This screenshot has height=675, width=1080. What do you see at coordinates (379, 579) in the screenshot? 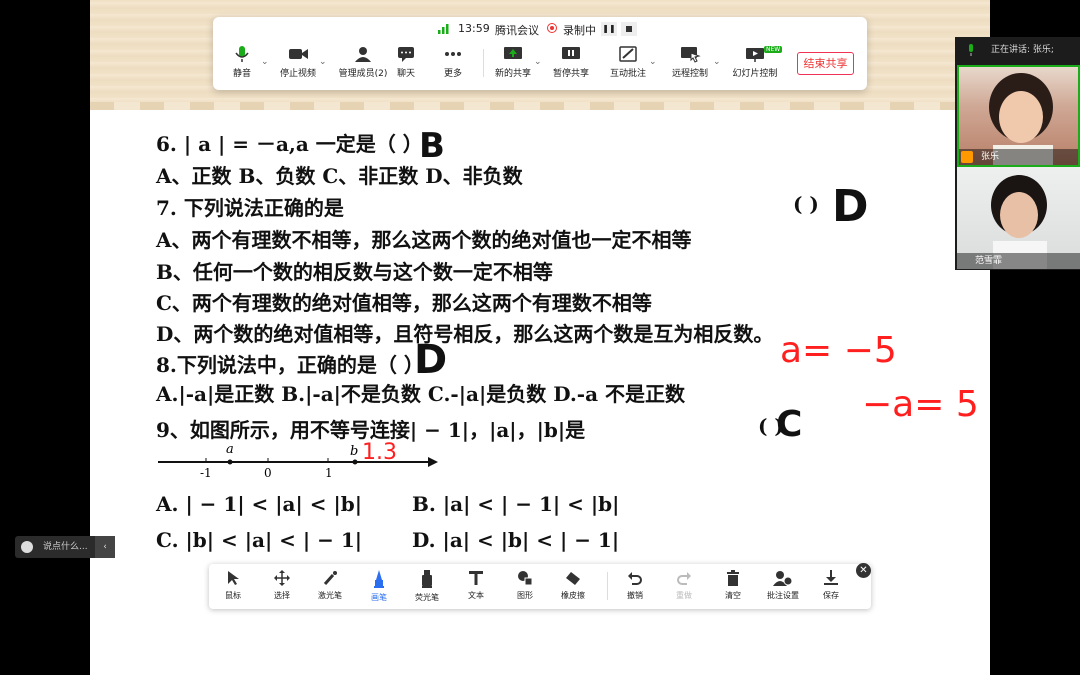
I see `brush-icon` at bounding box center [379, 579].